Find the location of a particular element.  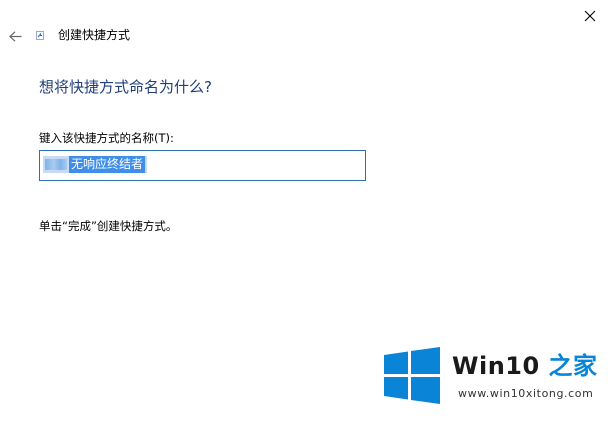

finish-hint: 单击“完成”创建快捷方式。 is located at coordinates (108, 226).